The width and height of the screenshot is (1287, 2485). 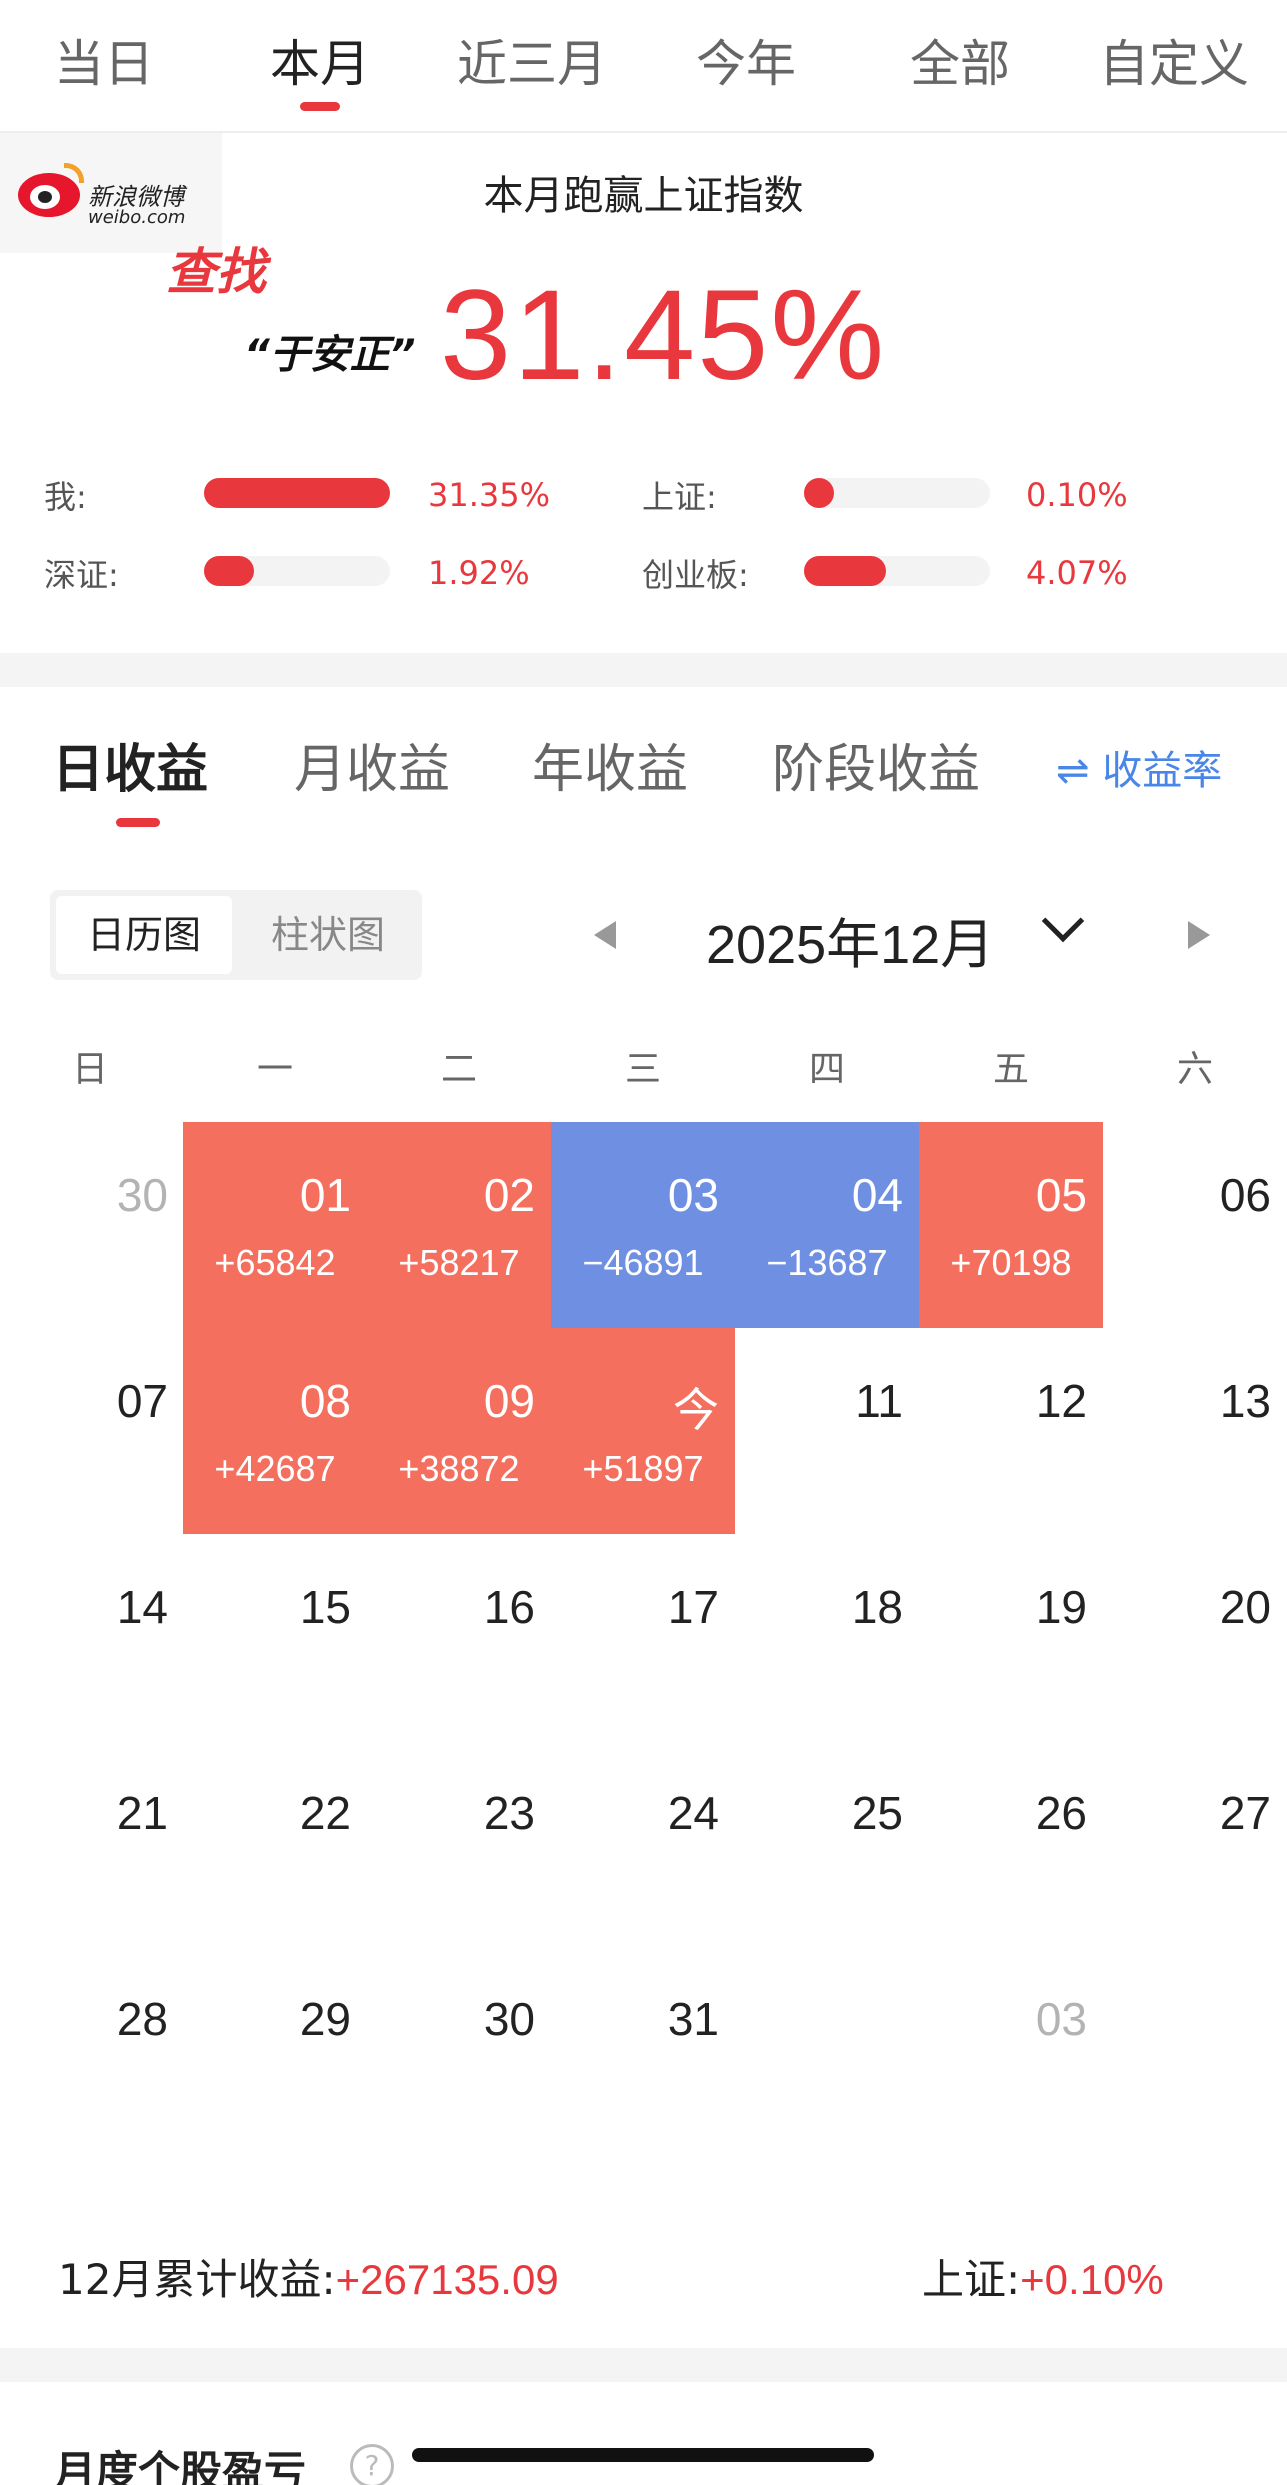 I want to click on calendar-day-number: 06, so click(x=1245, y=1195).